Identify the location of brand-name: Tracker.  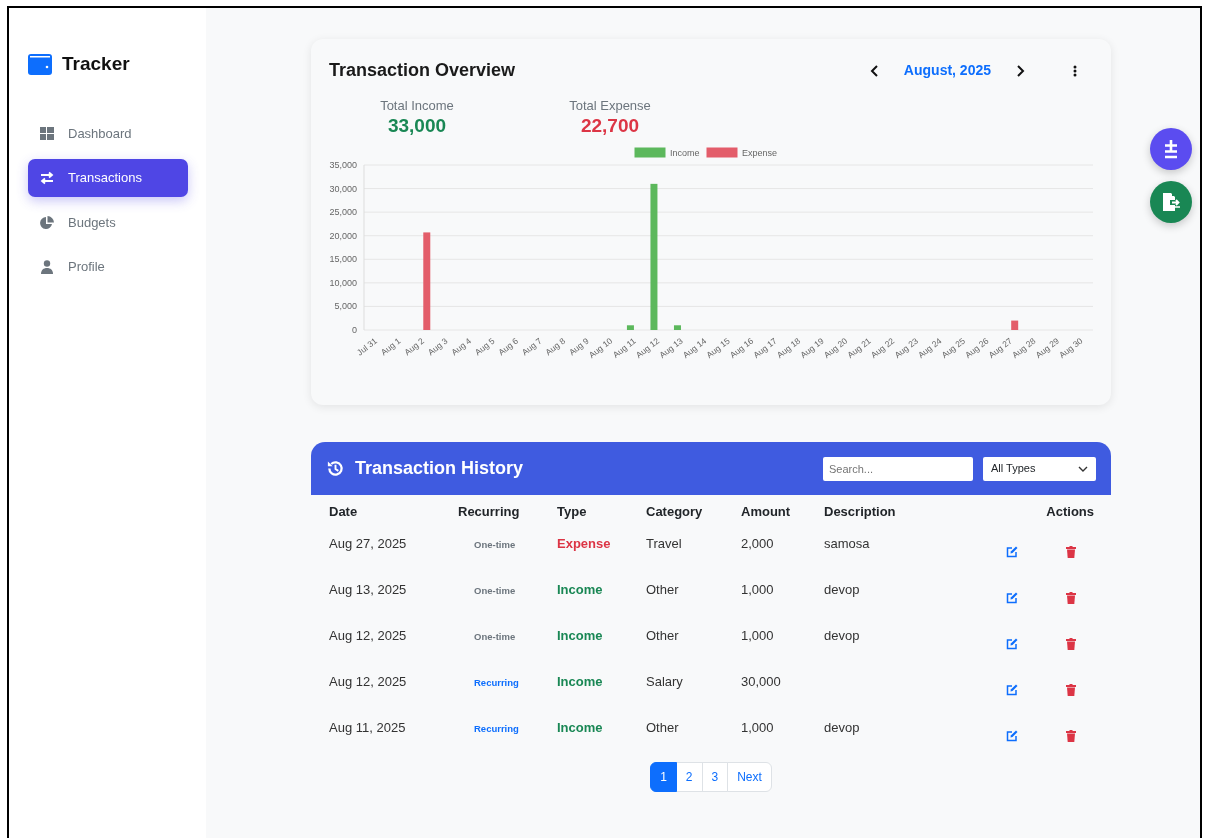
(96, 64).